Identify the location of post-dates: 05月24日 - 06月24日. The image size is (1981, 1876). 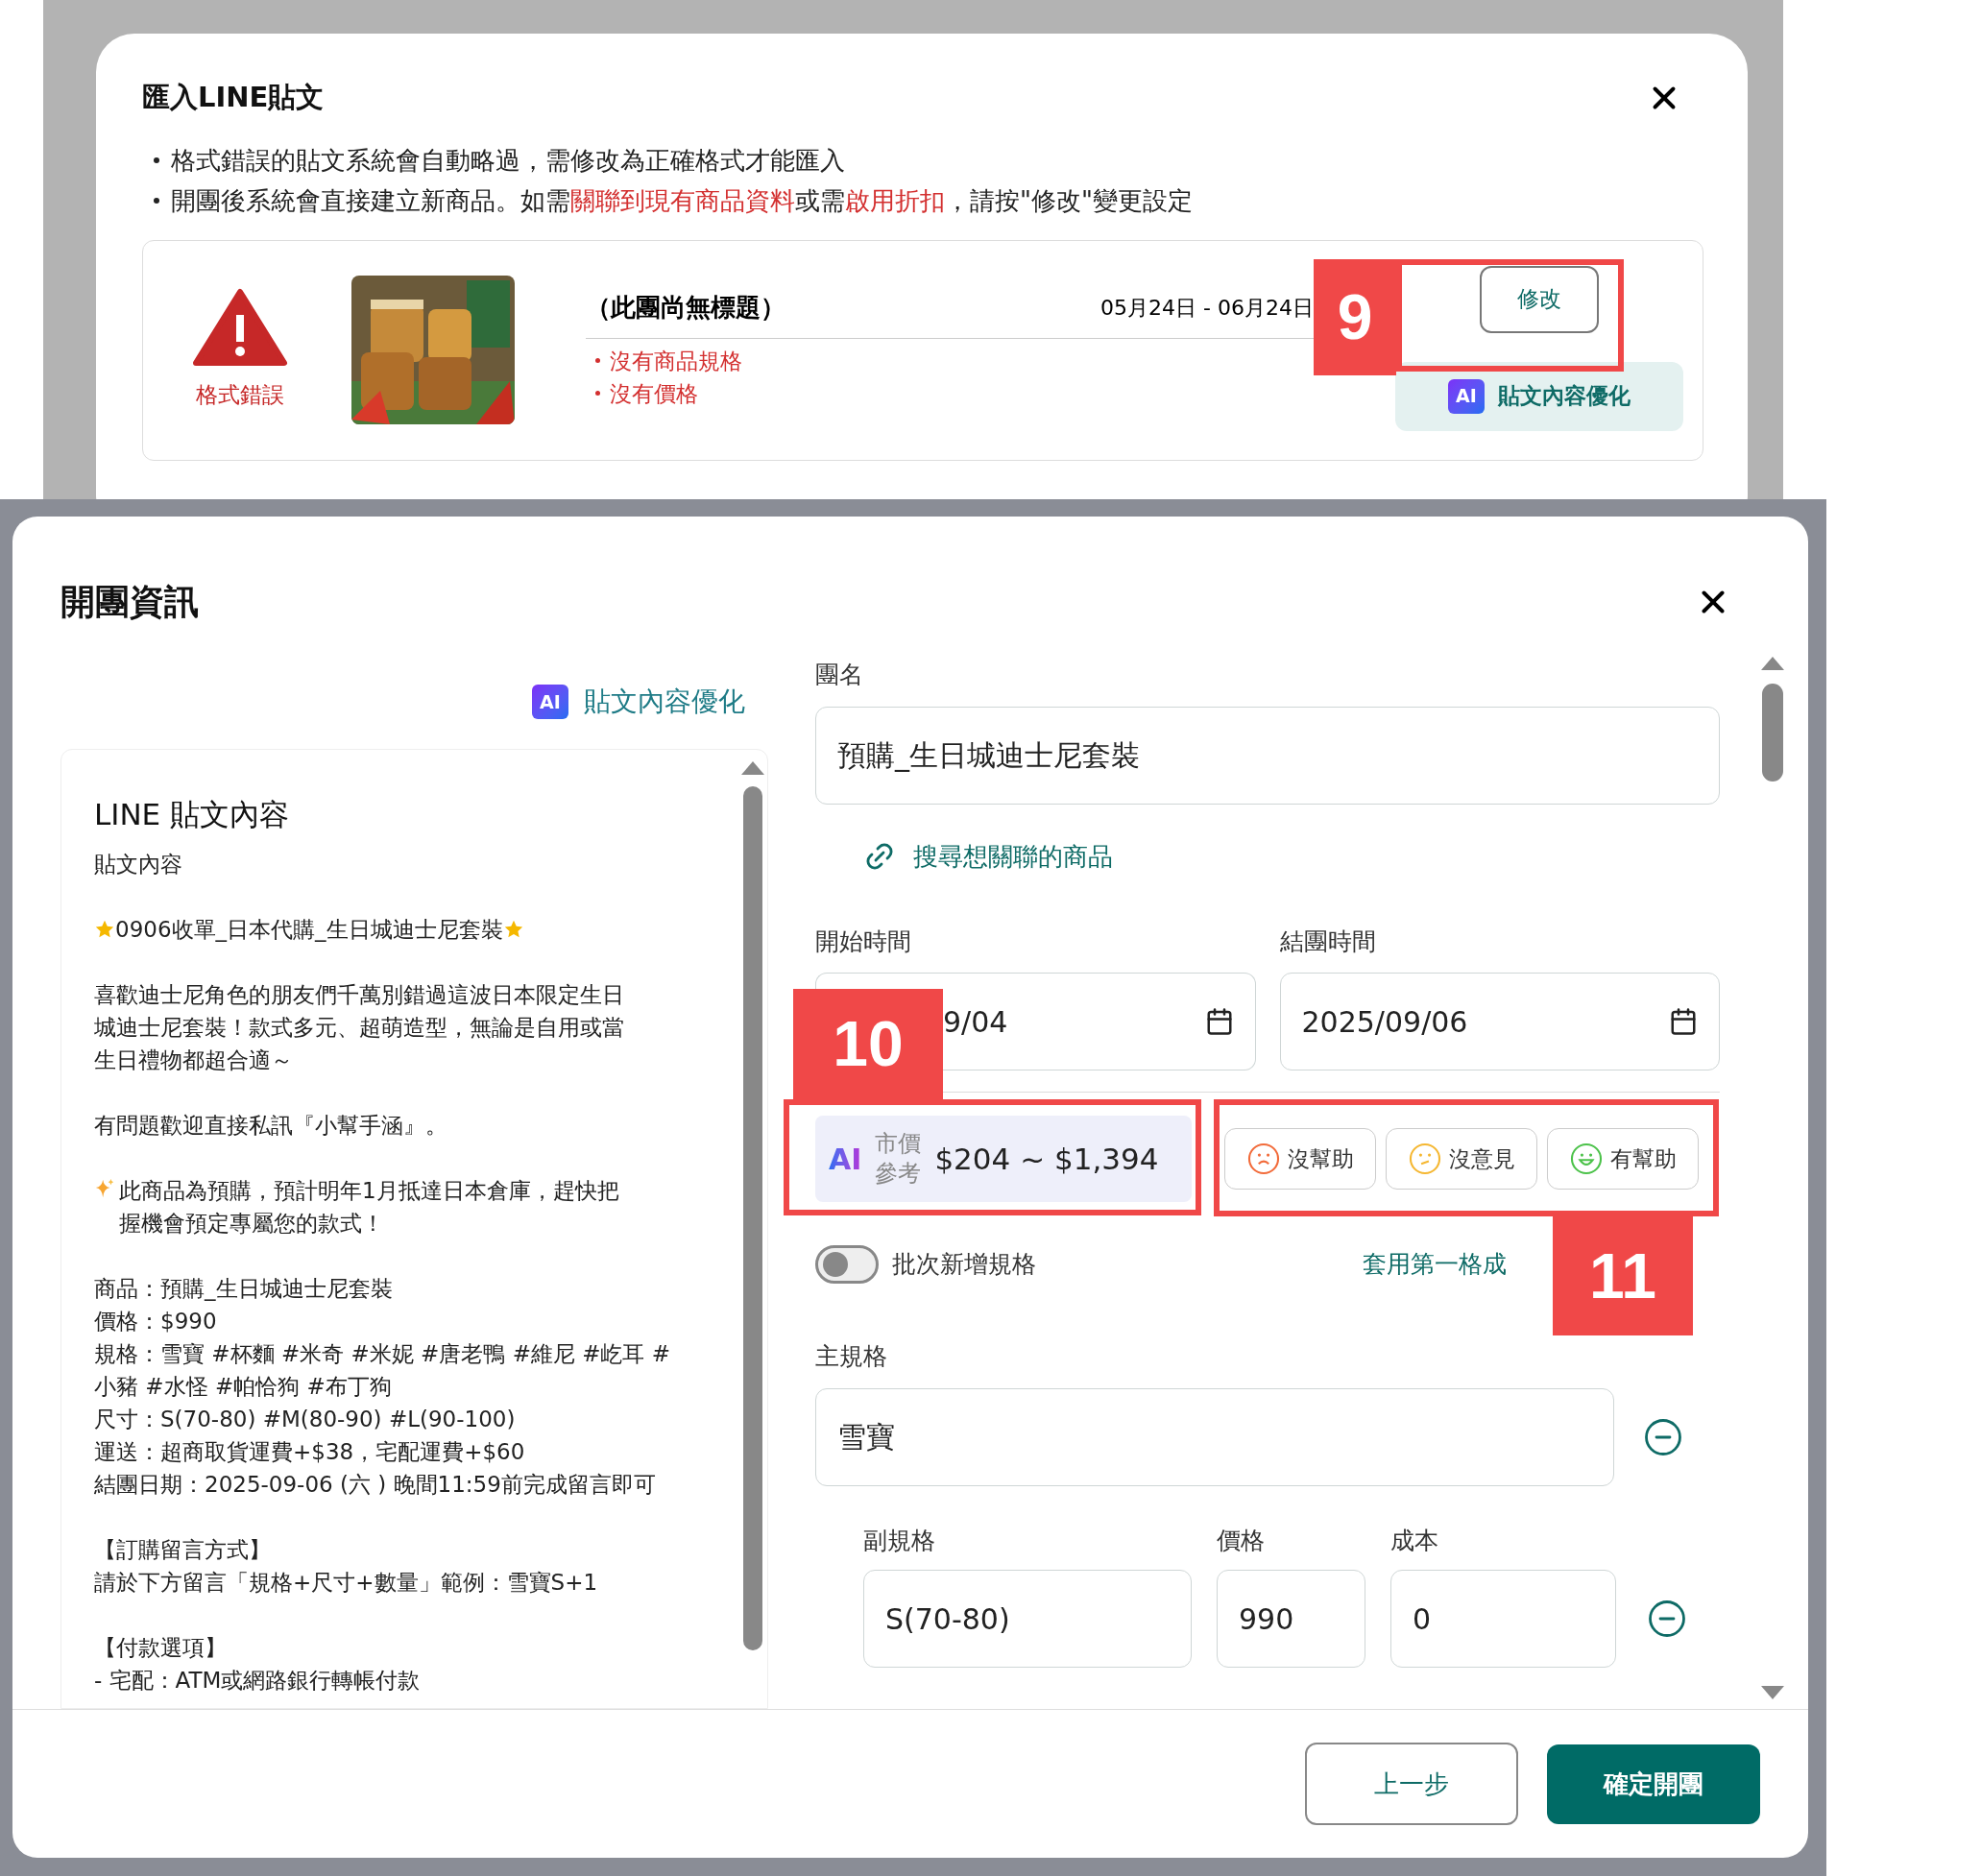
(1207, 308).